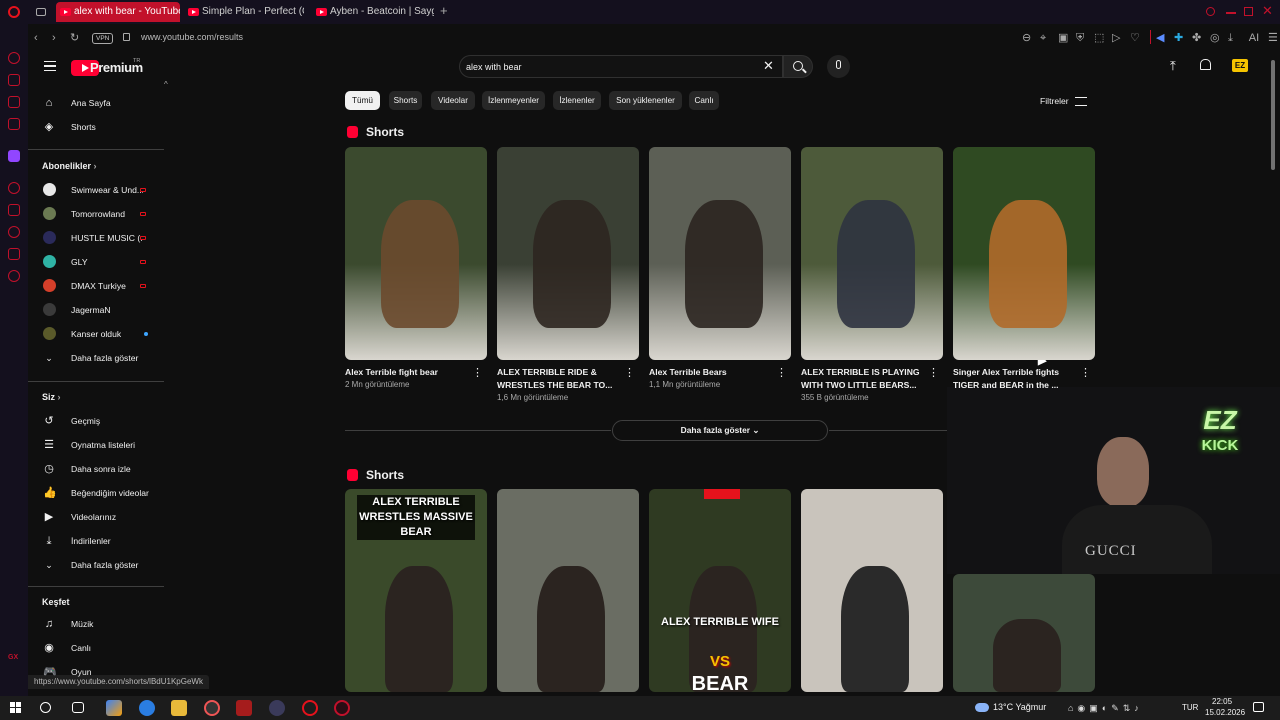 Image resolution: width=1280 pixels, height=720 pixels. Describe the element at coordinates (14, 254) in the screenshot. I see `opera-sidebar-chat-icon` at that location.